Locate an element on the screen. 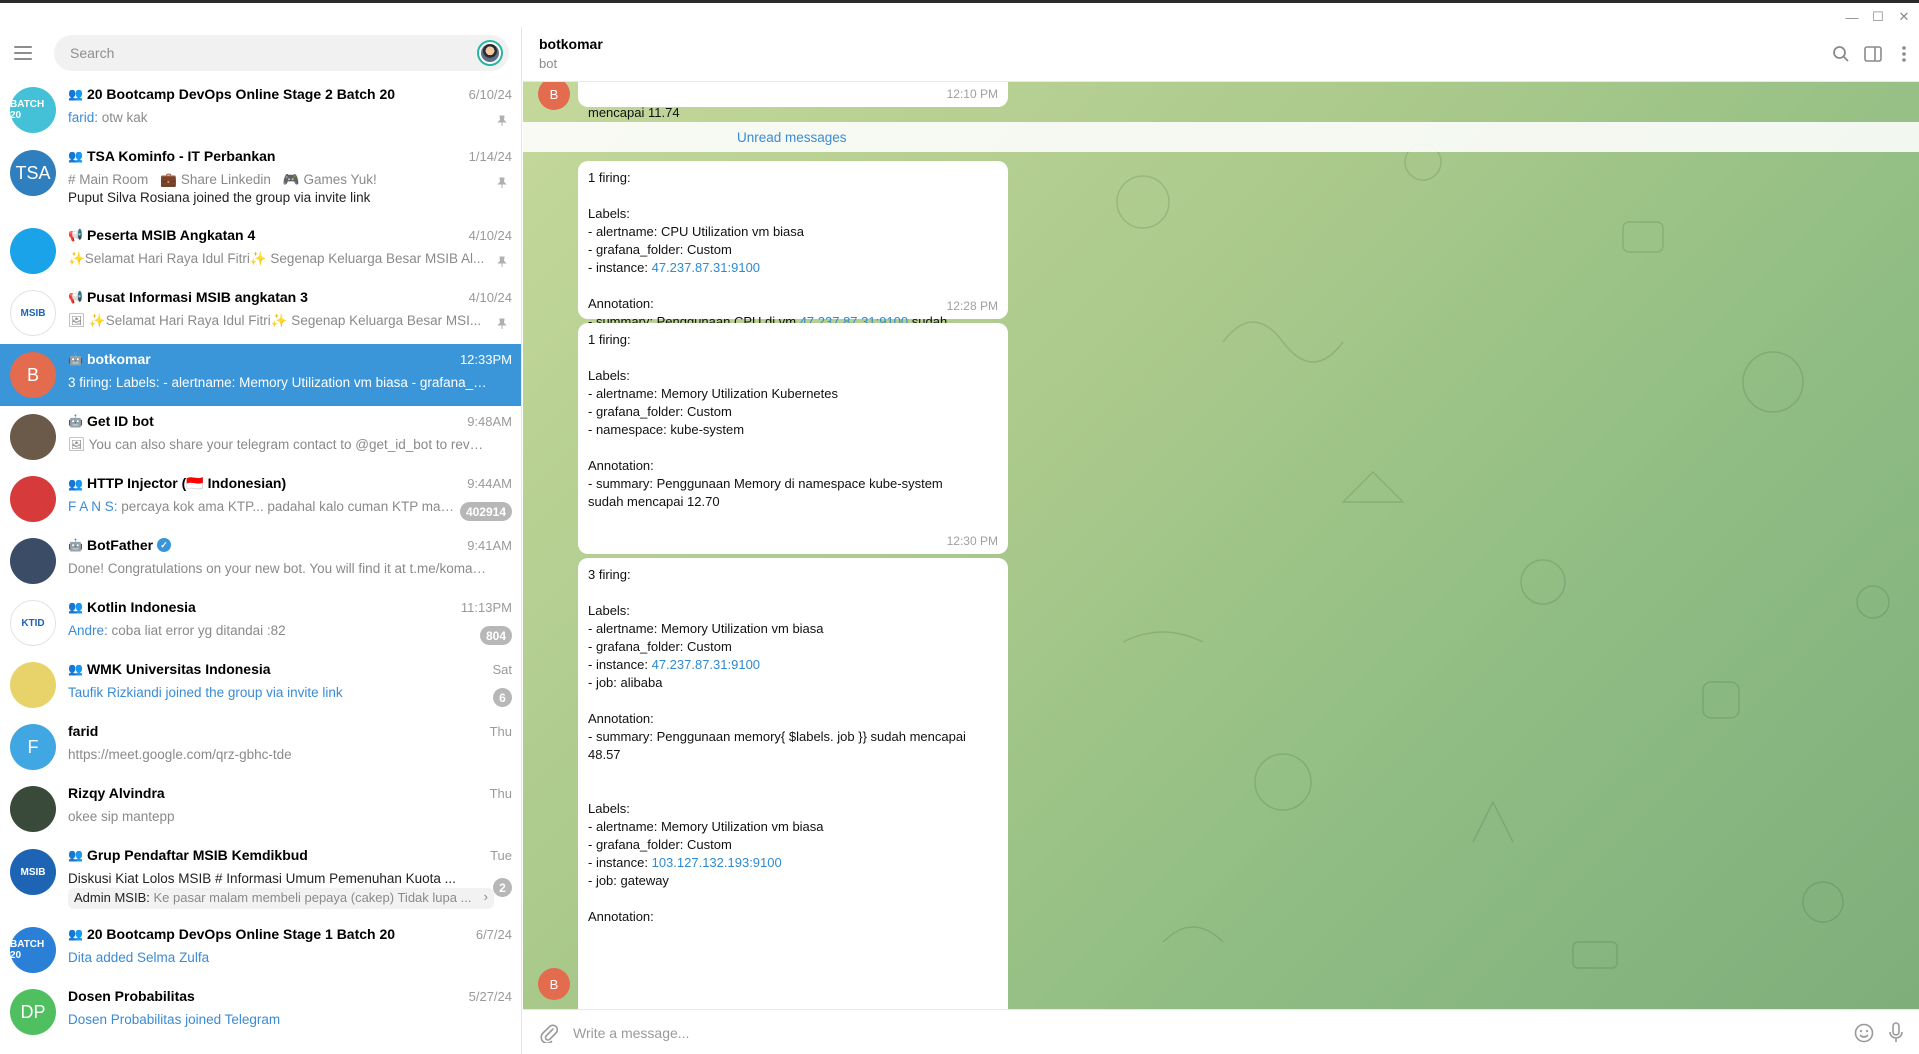  chat-title-text: Peserta MSIB Angkatan 4 is located at coordinates (171, 235).